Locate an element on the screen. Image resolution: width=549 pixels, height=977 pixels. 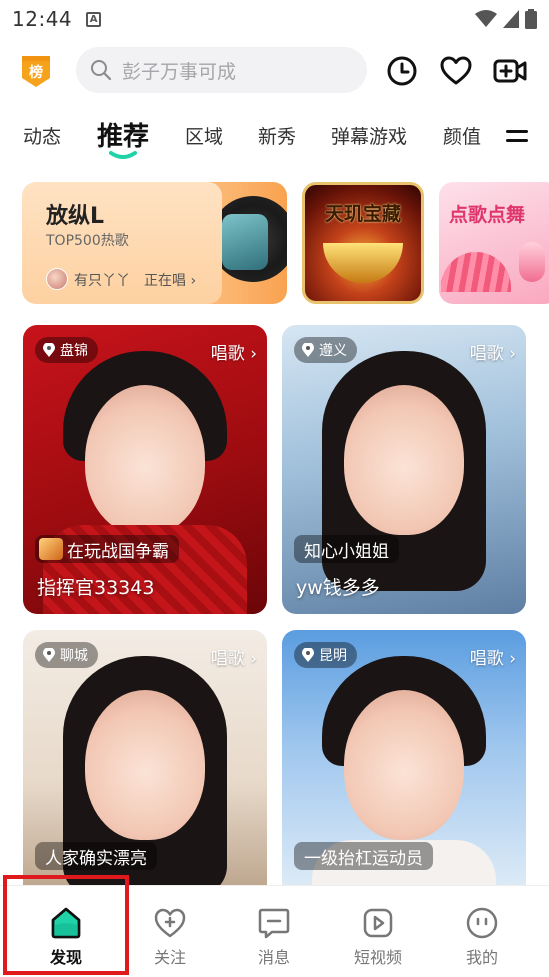
activity-pill: 知心小姐姐 is located at coordinates (346, 549).